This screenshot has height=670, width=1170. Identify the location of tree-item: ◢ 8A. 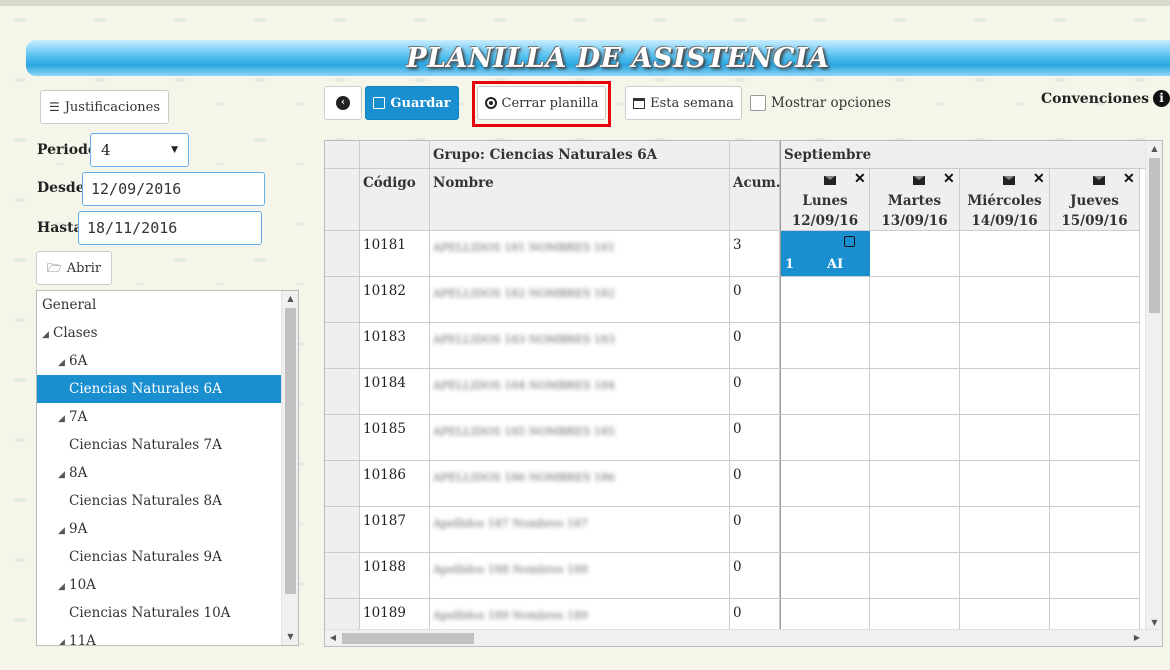
(159, 473).